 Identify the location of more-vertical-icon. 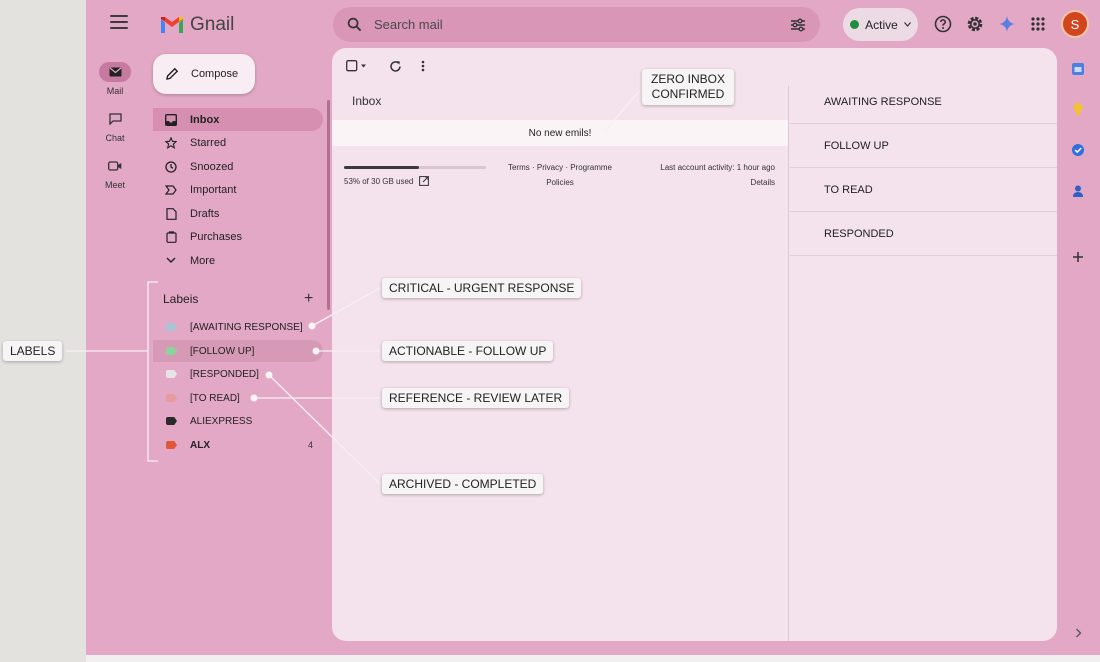
(423, 66).